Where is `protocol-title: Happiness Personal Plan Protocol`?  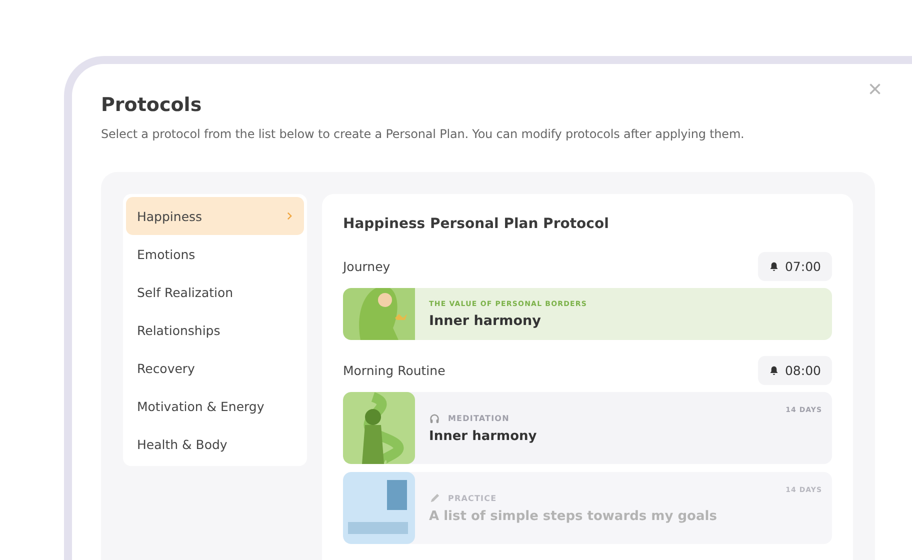 protocol-title: Happiness Personal Plan Protocol is located at coordinates (476, 224).